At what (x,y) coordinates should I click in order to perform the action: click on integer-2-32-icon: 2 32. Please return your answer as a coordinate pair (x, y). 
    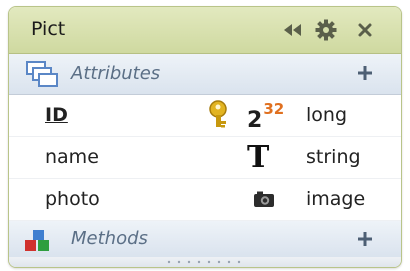
    Looking at the image, I should click on (266, 115).